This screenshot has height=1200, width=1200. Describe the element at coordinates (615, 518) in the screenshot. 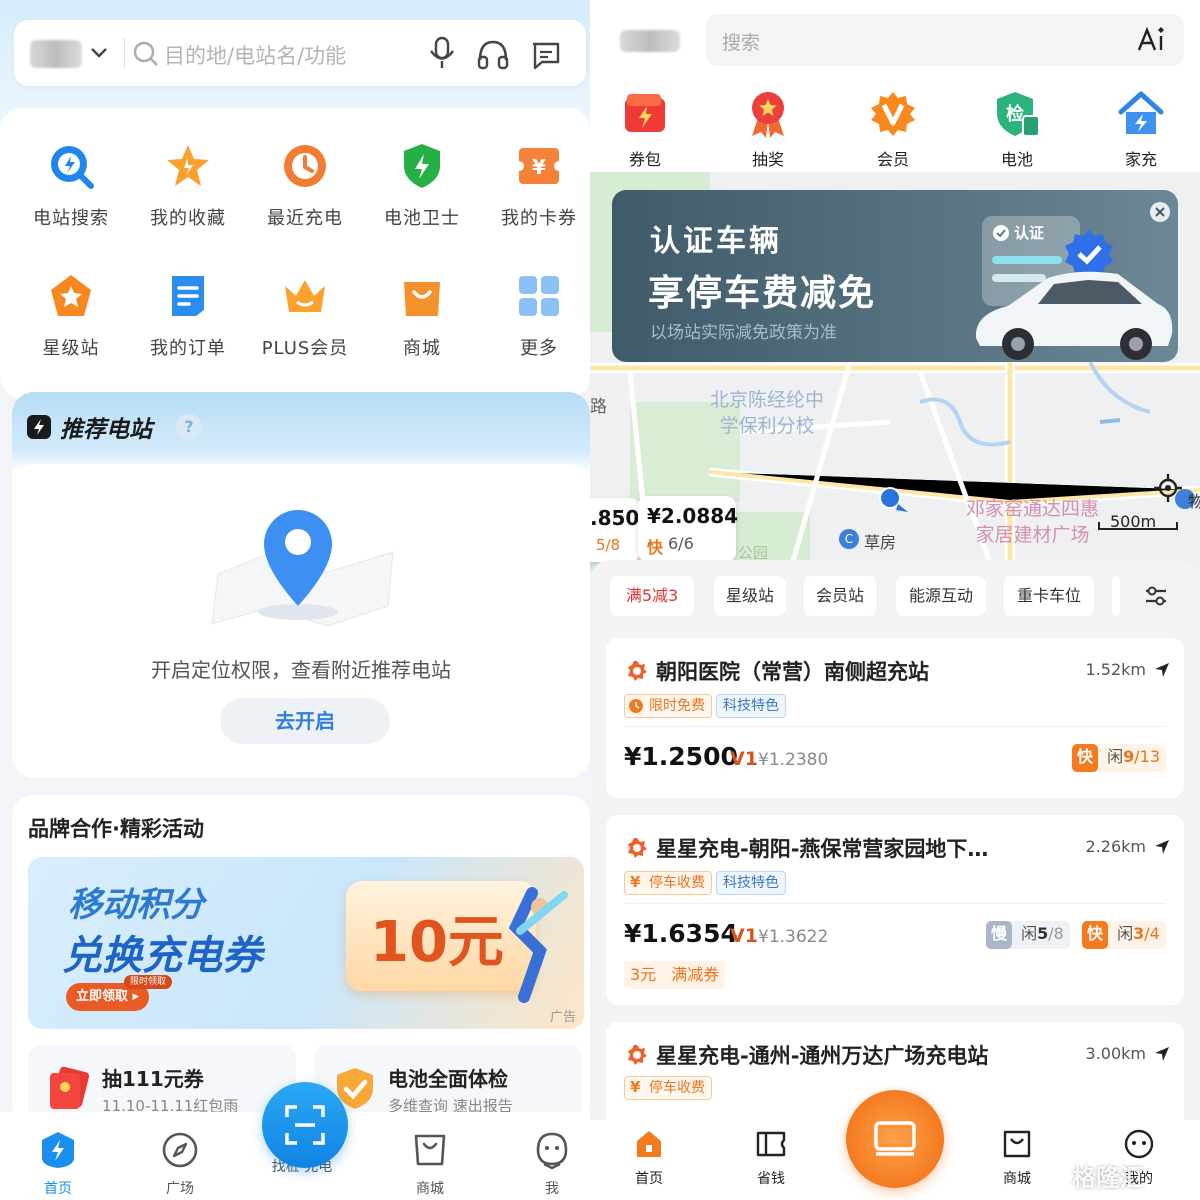

I see `marker-price: .850` at that location.